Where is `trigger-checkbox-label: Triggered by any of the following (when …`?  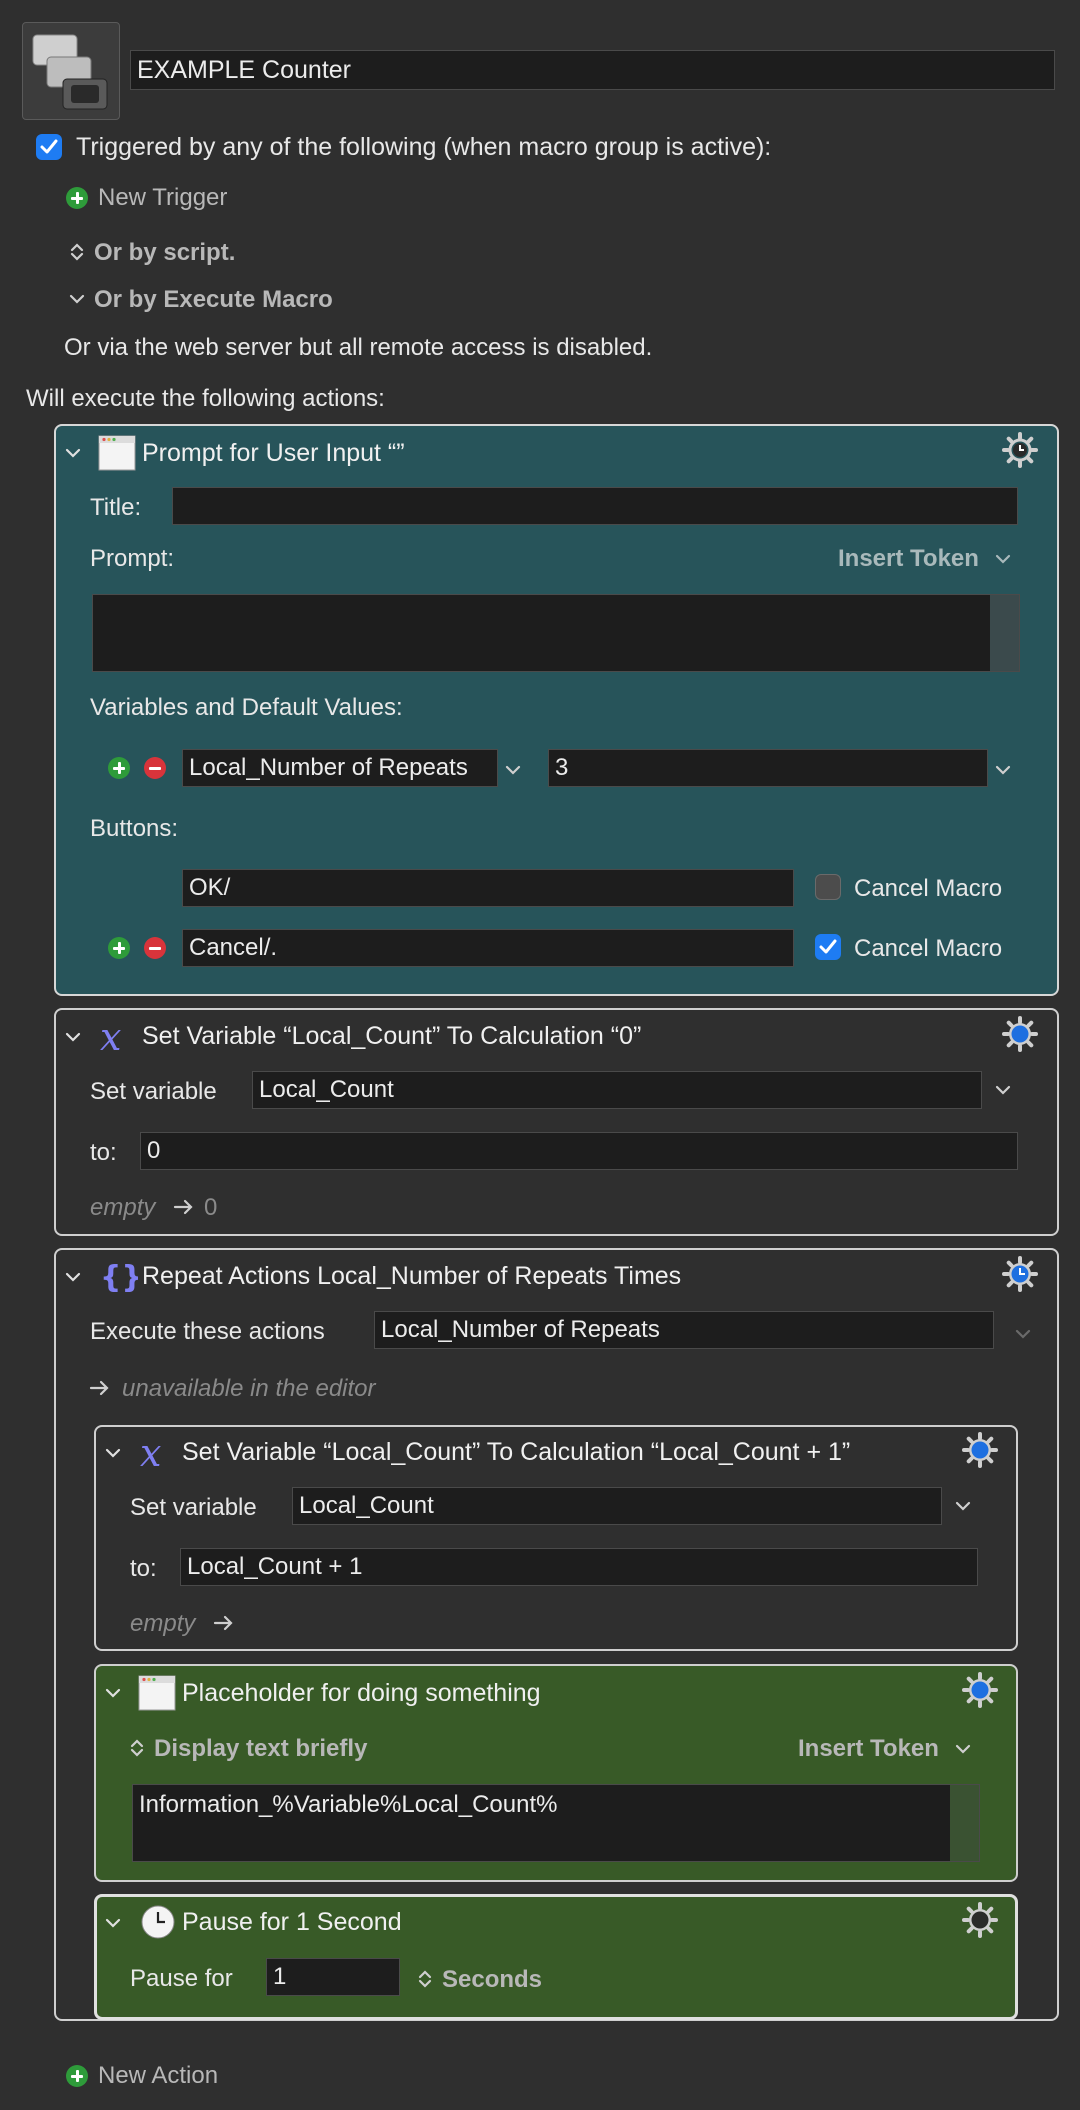 trigger-checkbox-label: Triggered by any of the following (when … is located at coordinates (424, 147).